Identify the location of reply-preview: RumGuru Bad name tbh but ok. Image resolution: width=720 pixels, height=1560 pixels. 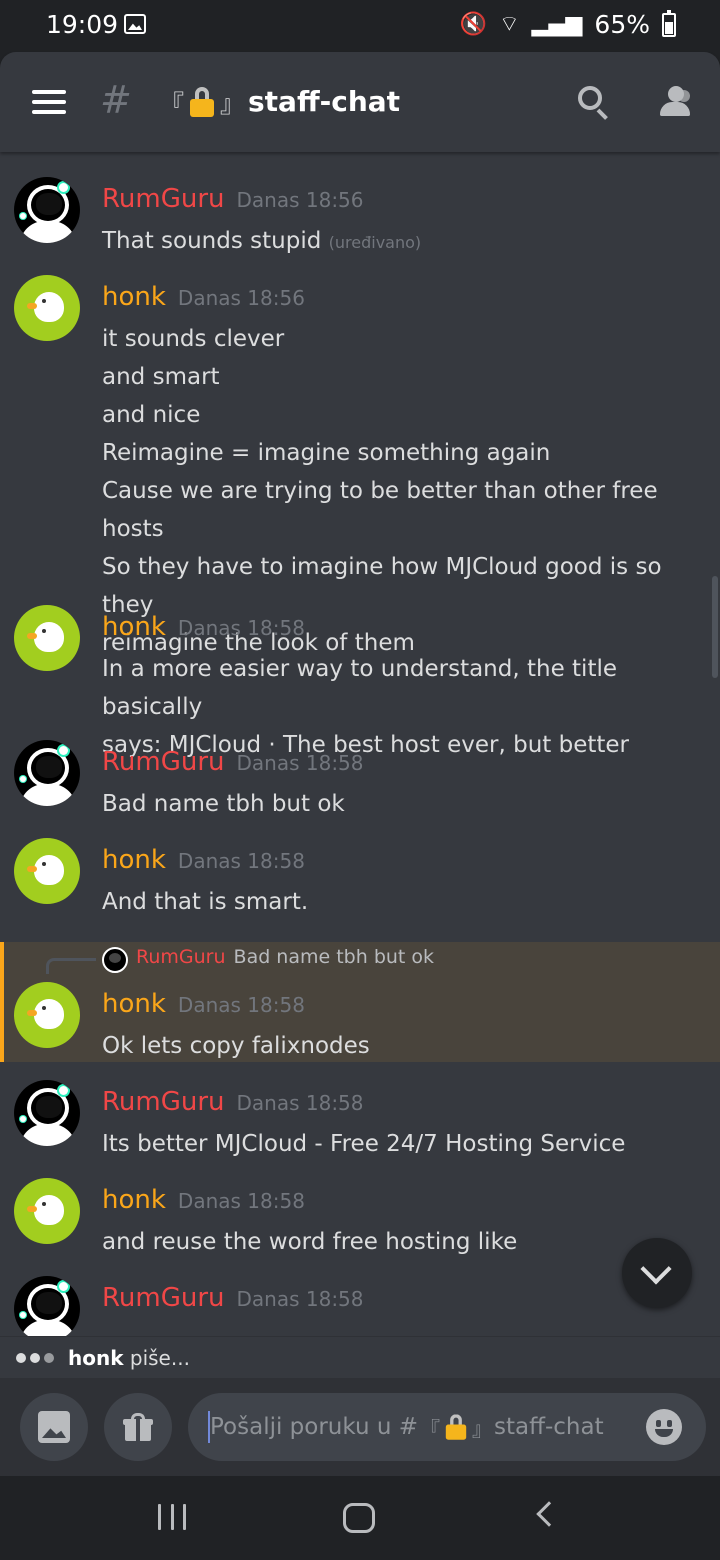
(285, 957).